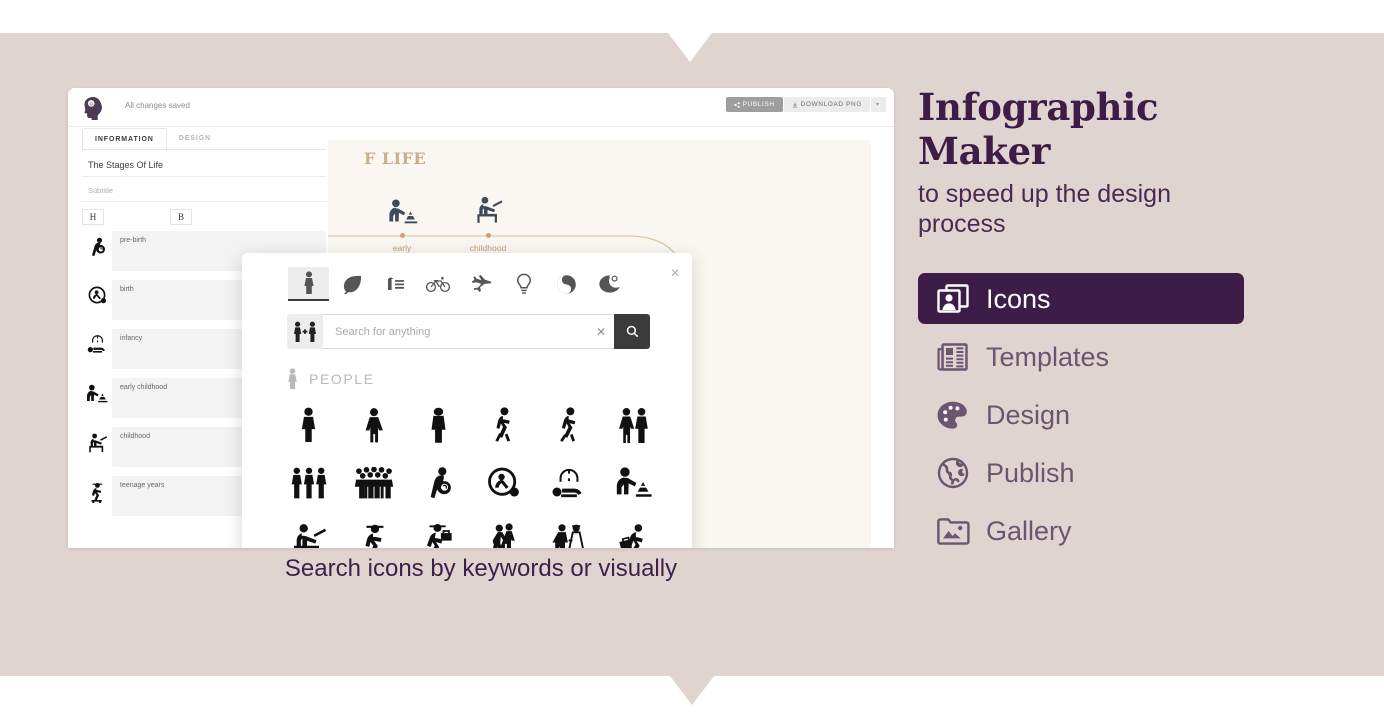 The image size is (1384, 726). I want to click on newspaper-icon, so click(953, 357).